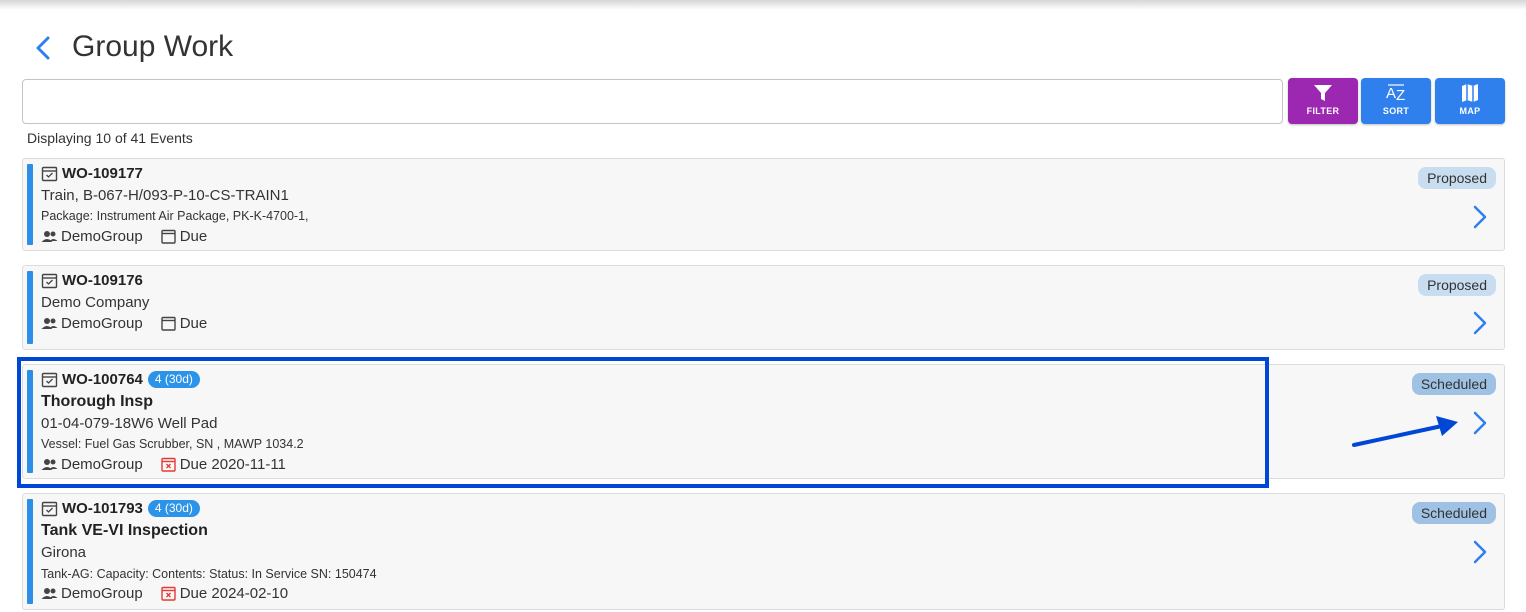  What do you see at coordinates (1323, 111) in the screenshot?
I see `filter-button-label: FILTER` at bounding box center [1323, 111].